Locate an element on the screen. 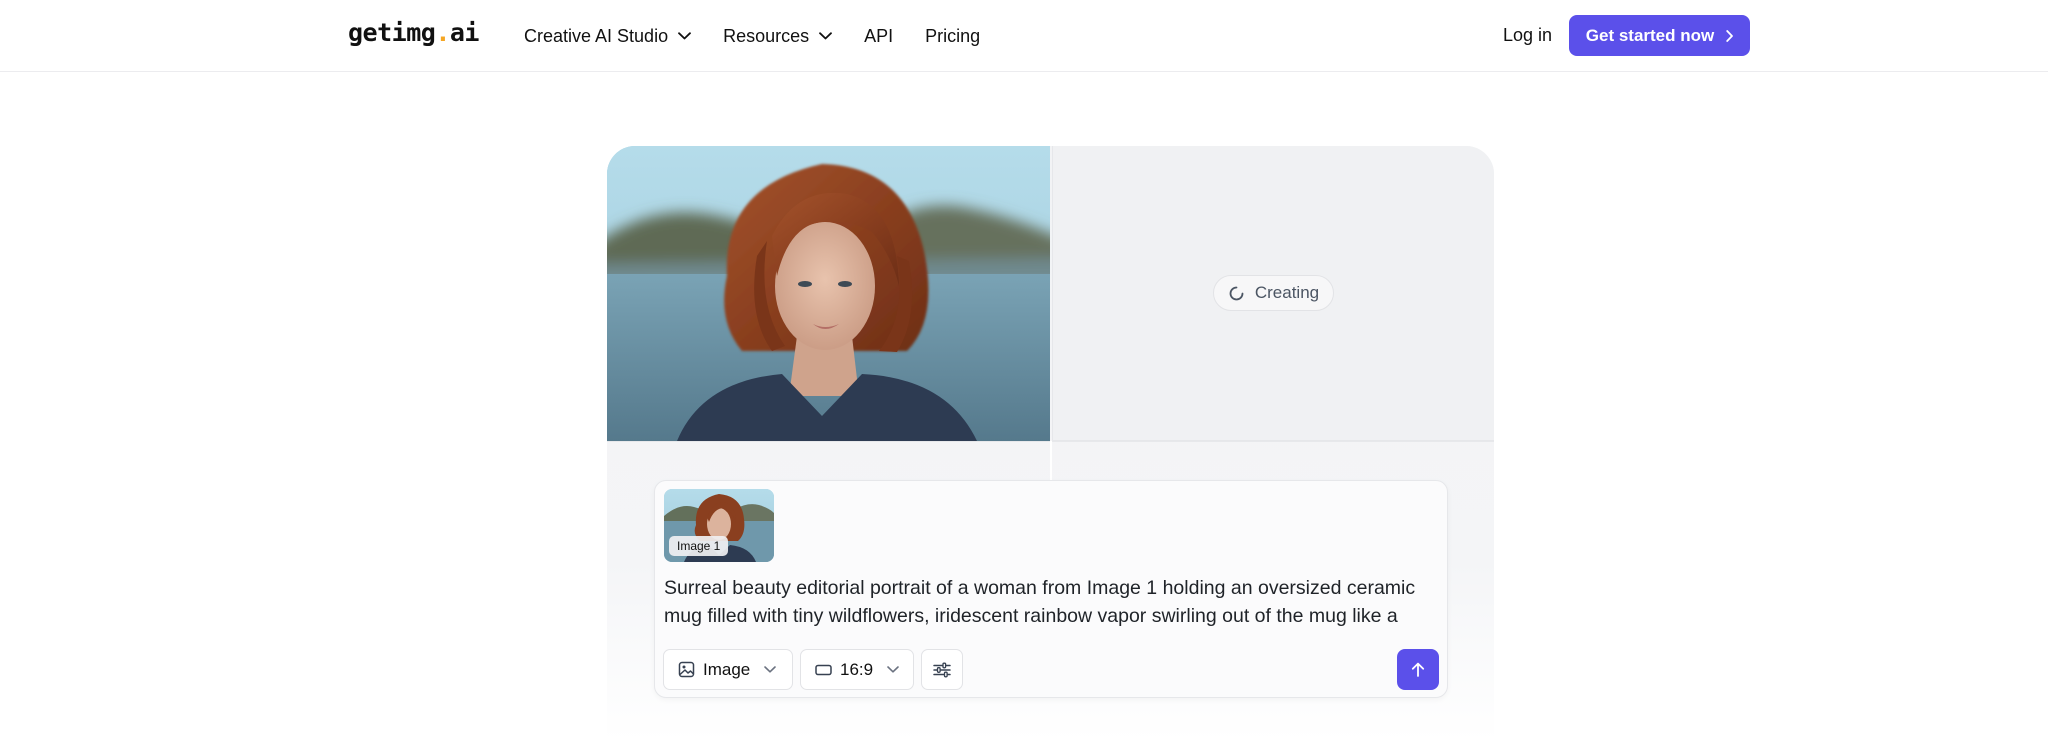 This screenshot has height=741, width=2048. attachment-label: Image 1 is located at coordinates (699, 546).